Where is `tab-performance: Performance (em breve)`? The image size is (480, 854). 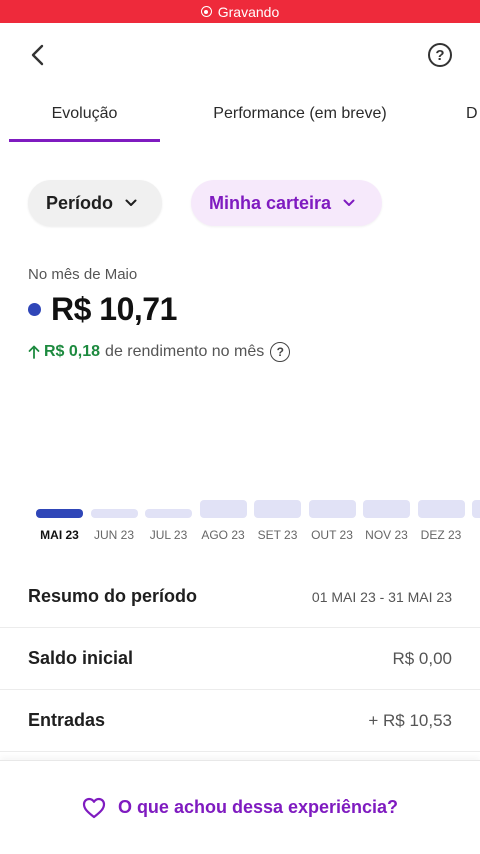
tab-performance: Performance (em breve) is located at coordinates (300, 114).